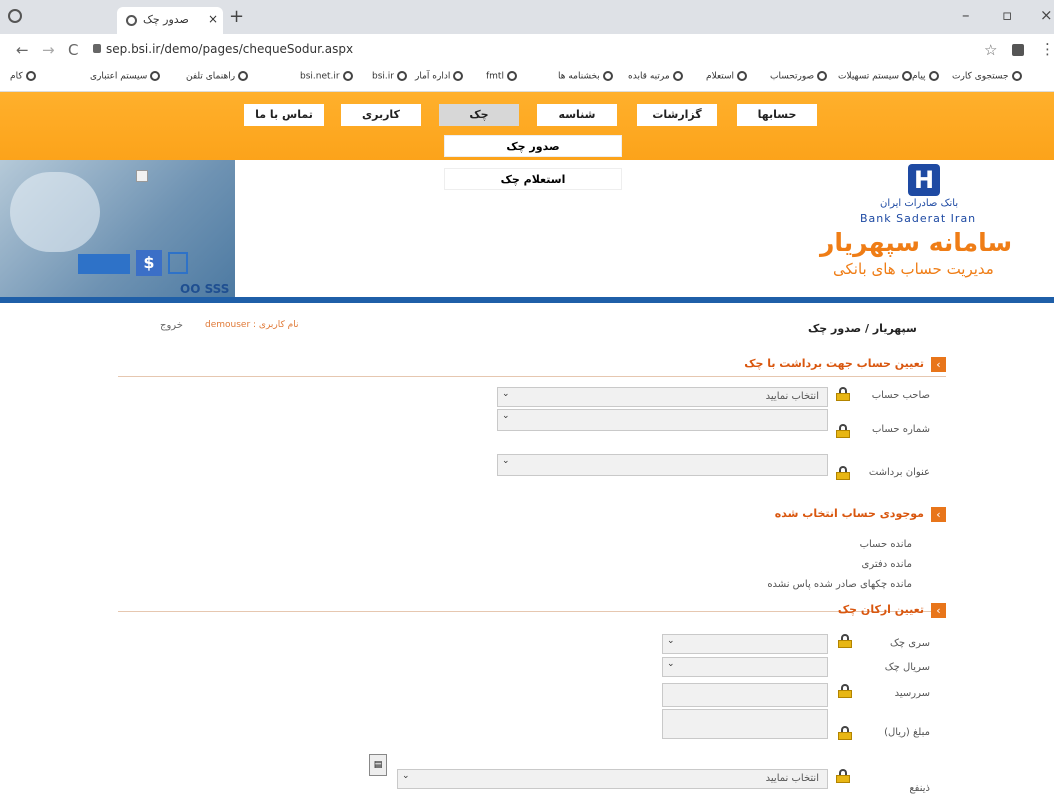  What do you see at coordinates (326, 76) in the screenshot?
I see `bookmark-item: bsi.net.ir` at bounding box center [326, 76].